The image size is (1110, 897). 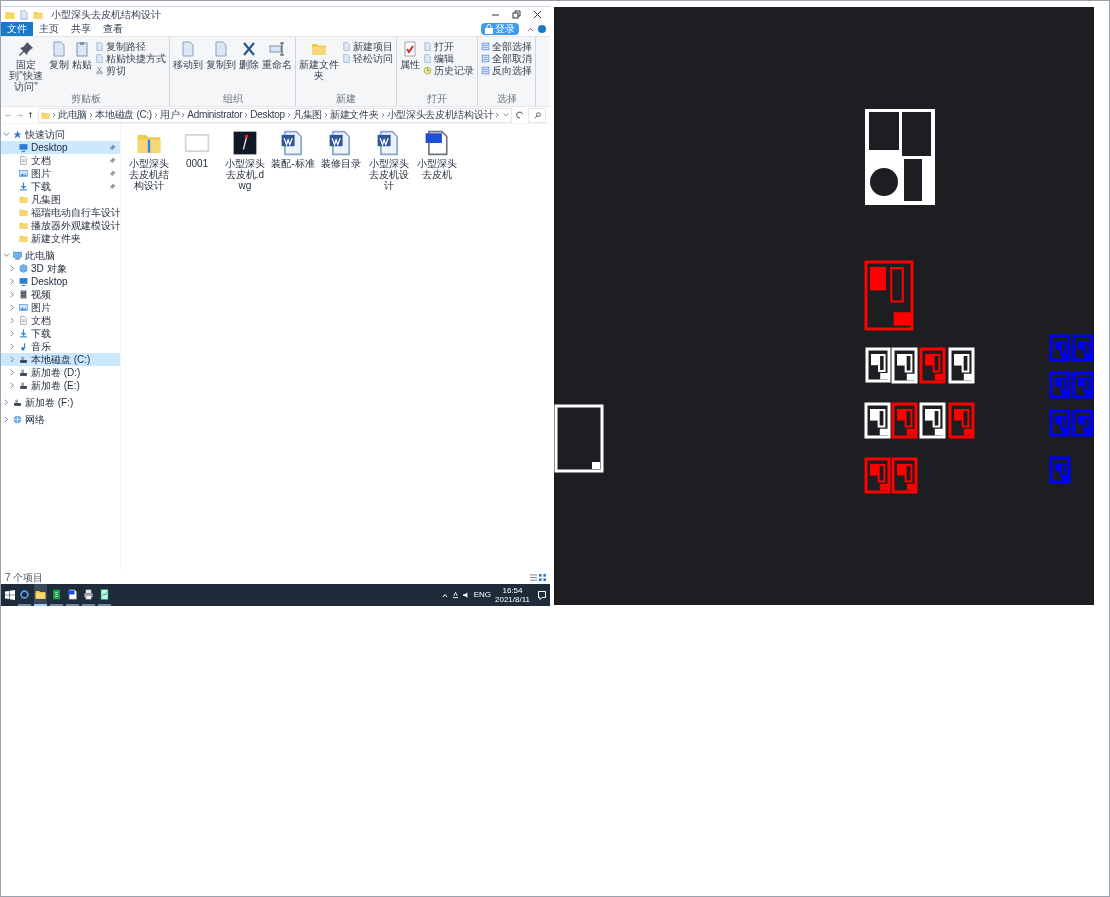 What do you see at coordinates (60, 346) in the screenshot?
I see `sidebar-item: 音乐` at bounding box center [60, 346].